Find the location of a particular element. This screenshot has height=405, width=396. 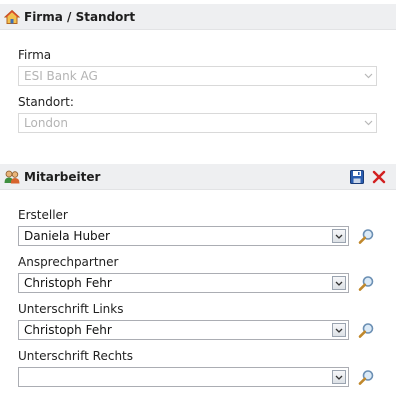

signature-left-select-value: Christoph Fehr is located at coordinates (68, 330).